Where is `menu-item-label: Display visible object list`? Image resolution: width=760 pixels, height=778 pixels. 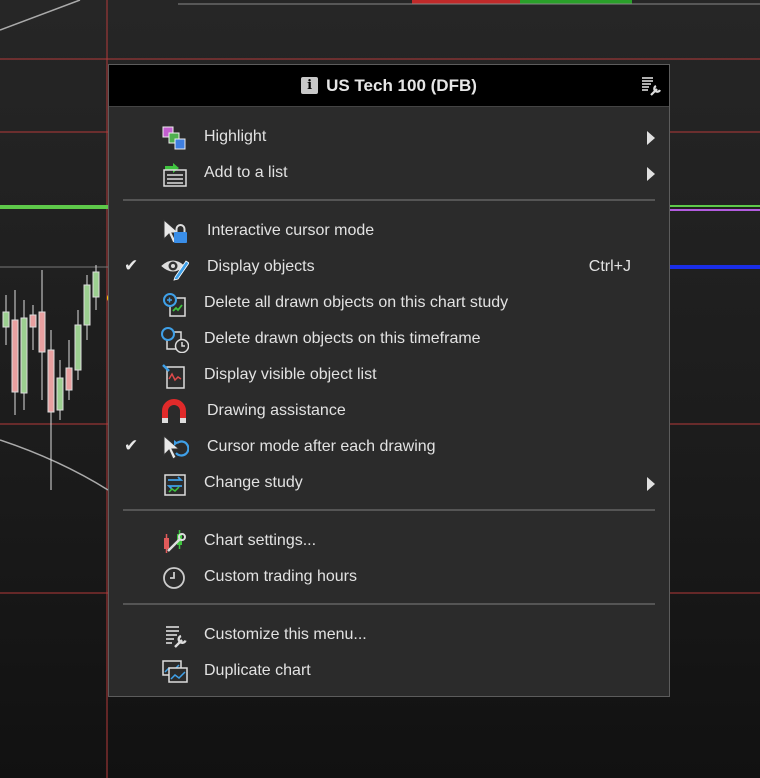
menu-item-label: Display visible object list is located at coordinates (290, 374).